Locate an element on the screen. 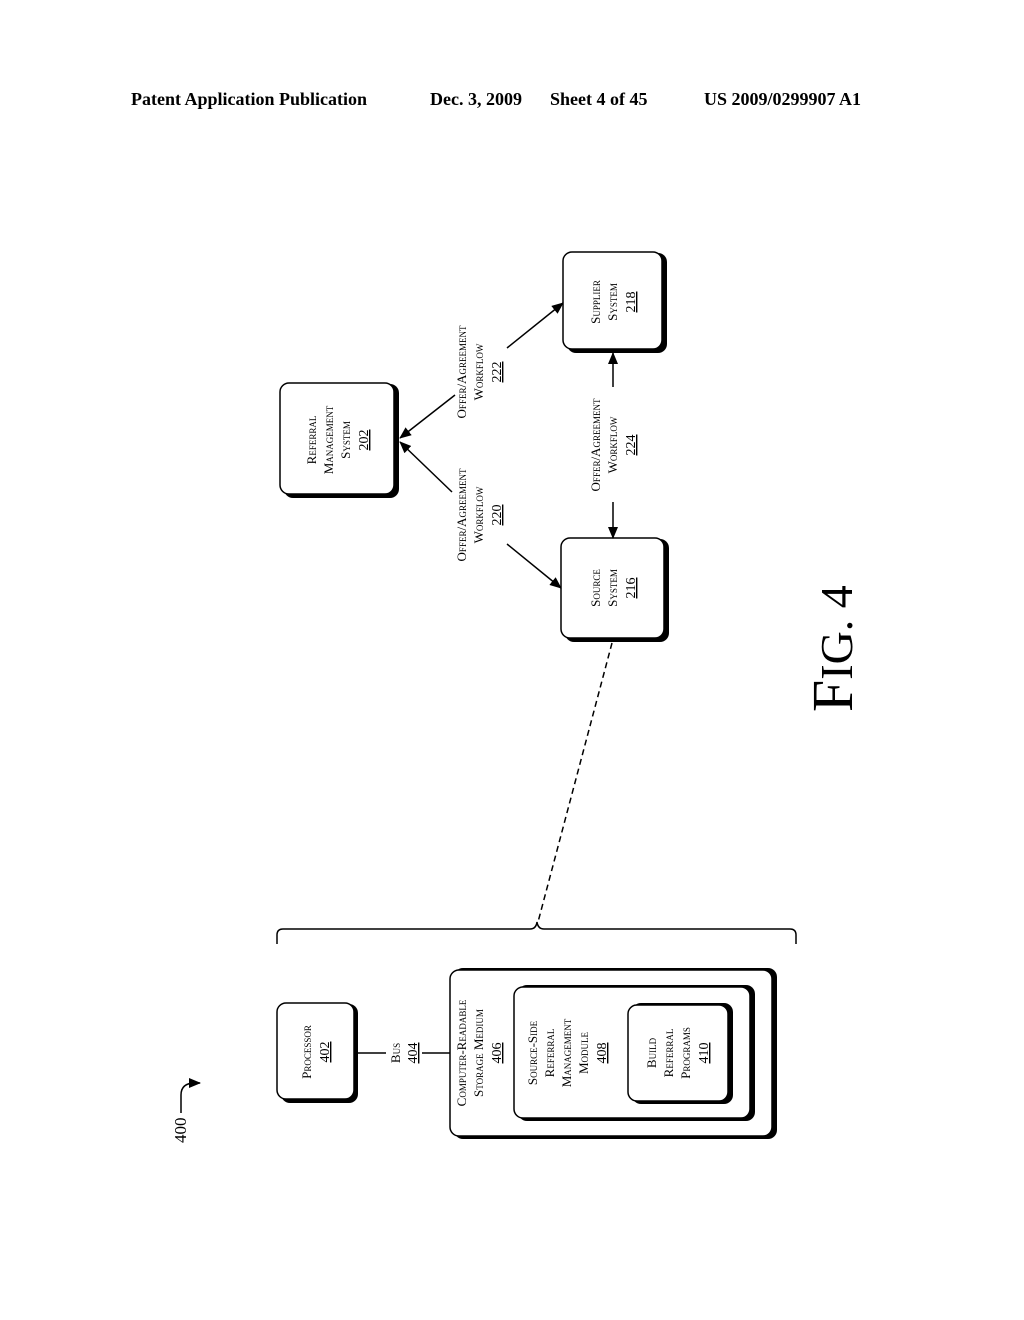  arrow-220-to-referral is located at coordinates (426, 467).